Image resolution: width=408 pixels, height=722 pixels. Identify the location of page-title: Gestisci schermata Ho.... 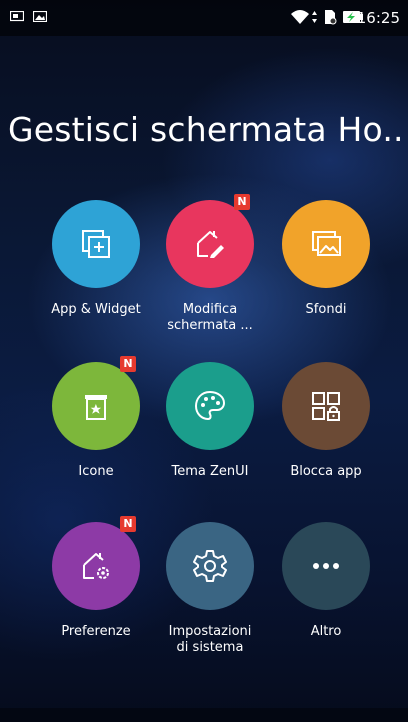
(206, 129).